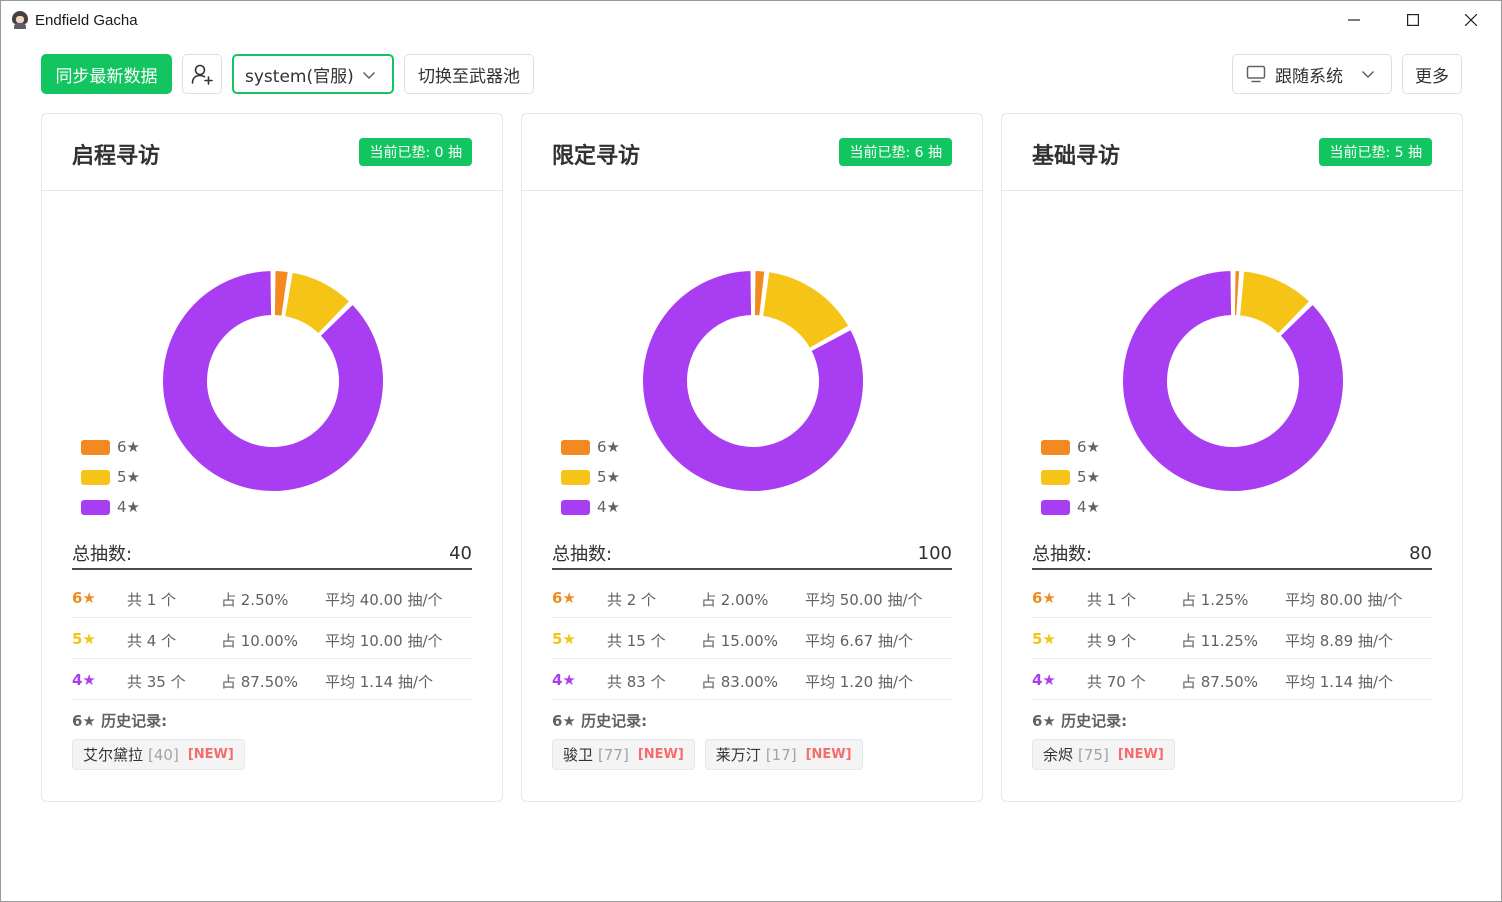 The image size is (1502, 902). I want to click on stat-row-4star: 4★ 共 83 个 占 83.00% 平均 1.20 抽/个, so click(752, 679).